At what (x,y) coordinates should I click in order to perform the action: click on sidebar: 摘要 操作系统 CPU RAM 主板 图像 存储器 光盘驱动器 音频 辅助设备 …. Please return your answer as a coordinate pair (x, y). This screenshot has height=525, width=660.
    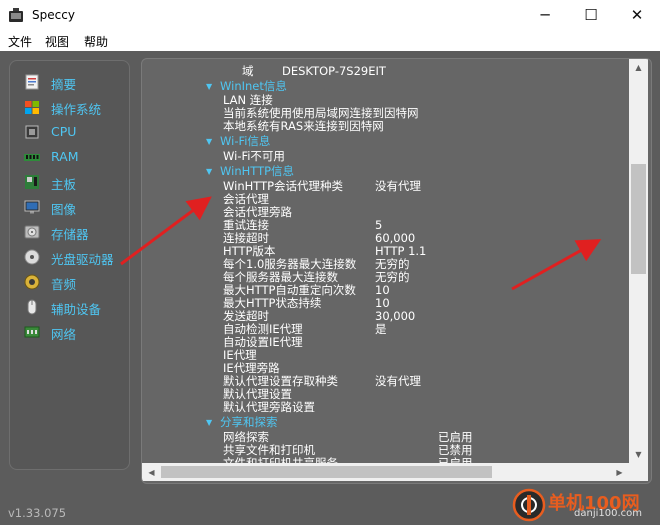
    Looking at the image, I should click on (69, 265).